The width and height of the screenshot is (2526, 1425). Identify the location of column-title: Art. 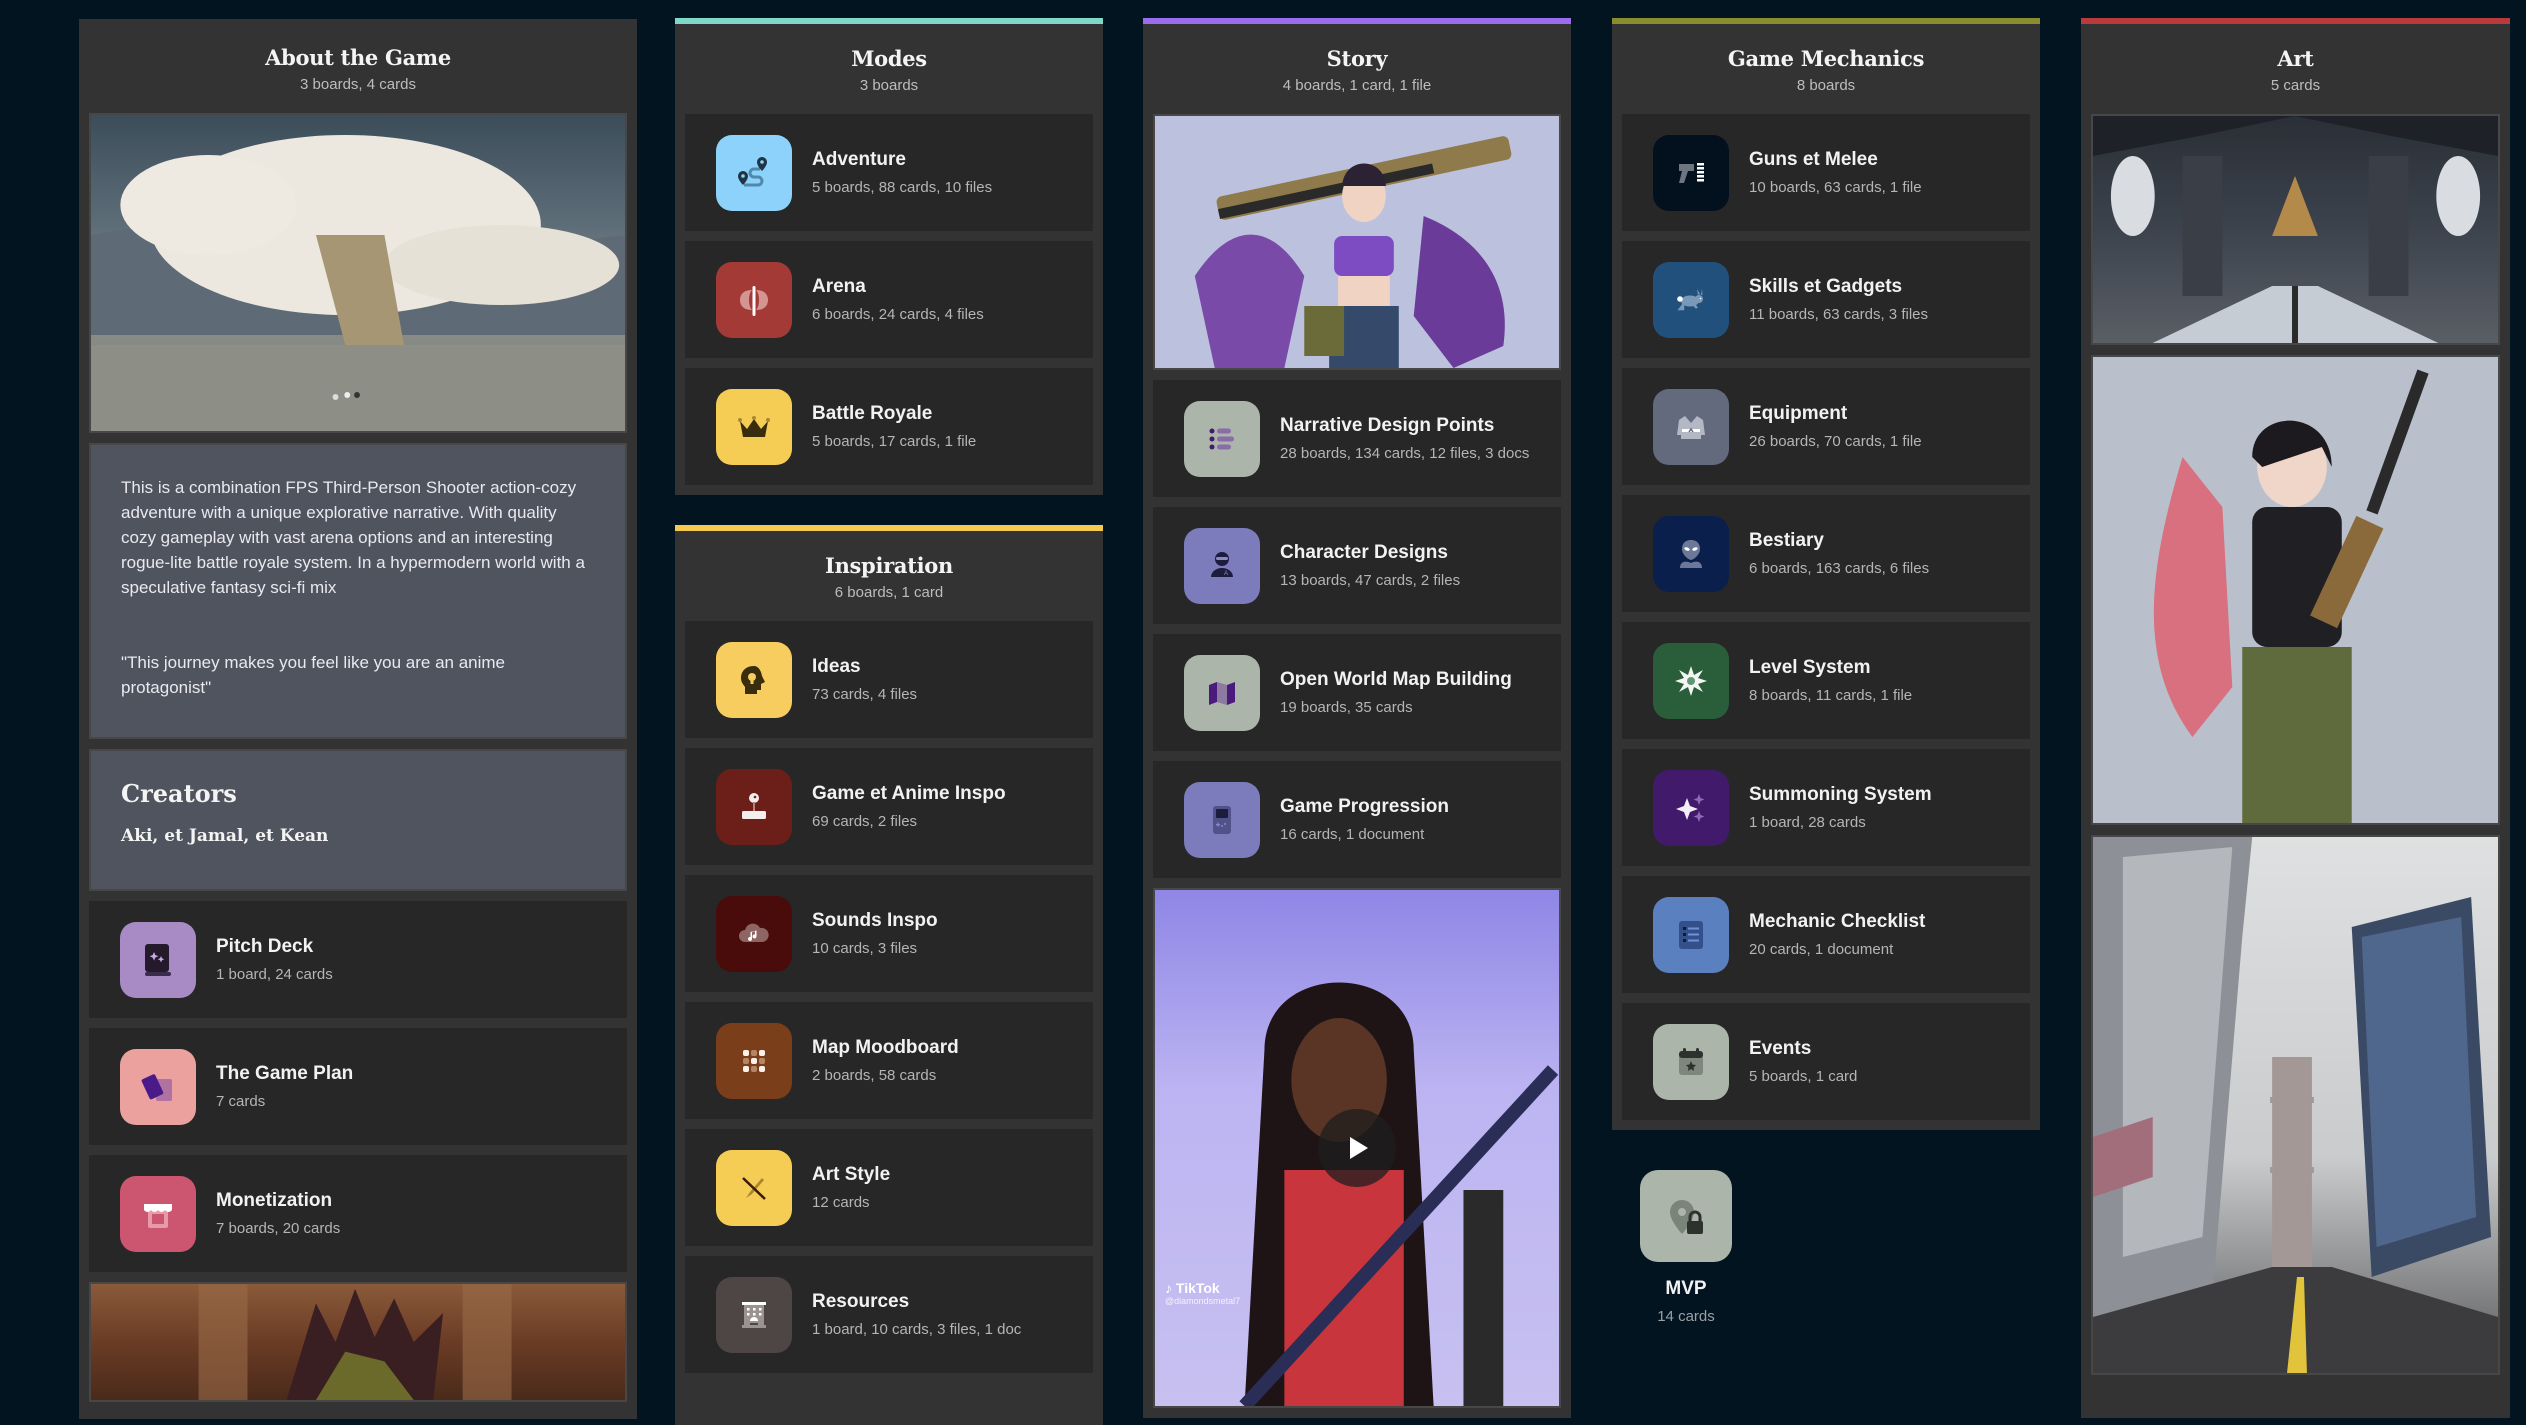
(2295, 58).